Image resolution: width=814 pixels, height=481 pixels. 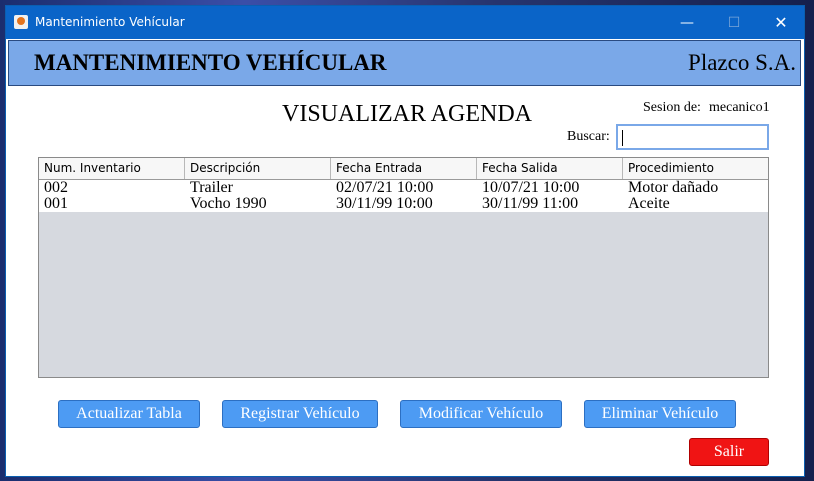 What do you see at coordinates (300, 414) in the screenshot?
I see `register-vehicle-button: Registrar Vehículo` at bounding box center [300, 414].